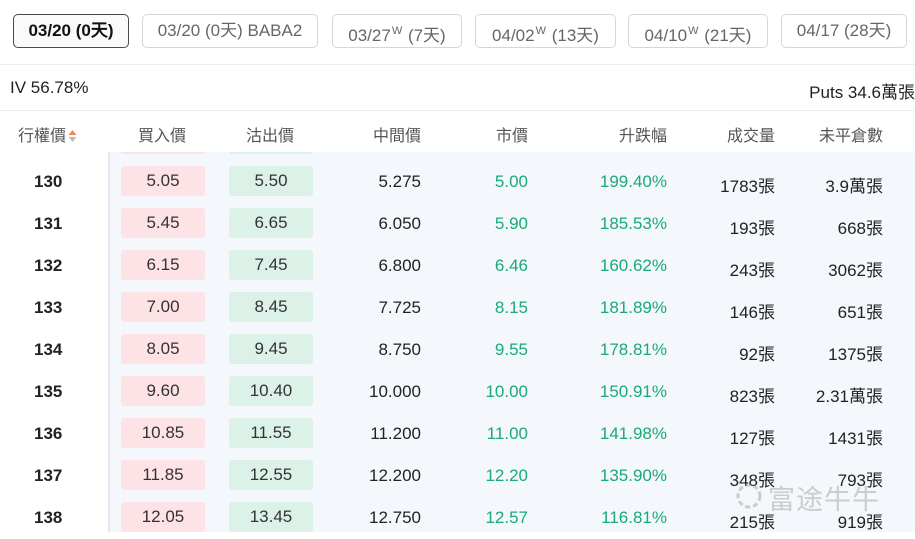  What do you see at coordinates (399, 307) in the screenshot?
I see `mid-price: 7.725` at bounding box center [399, 307].